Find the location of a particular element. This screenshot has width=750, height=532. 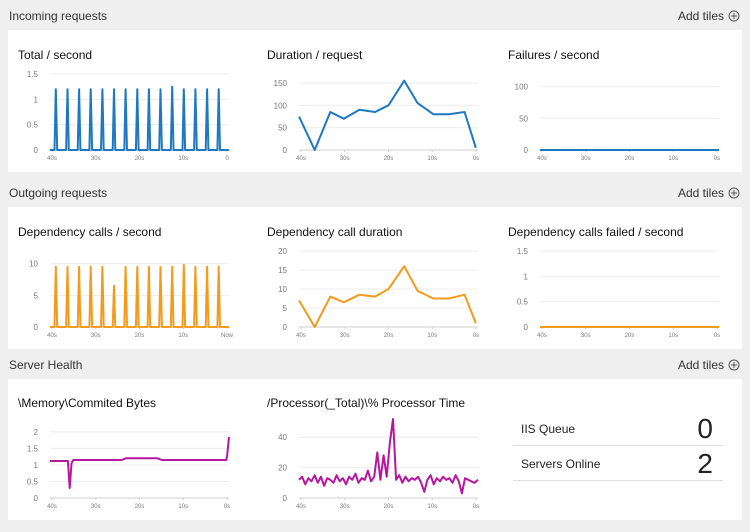

chart-svg: 1.5 1 0.5 0 40s 30s 20s 10s 0s is located at coordinates (618, 293).